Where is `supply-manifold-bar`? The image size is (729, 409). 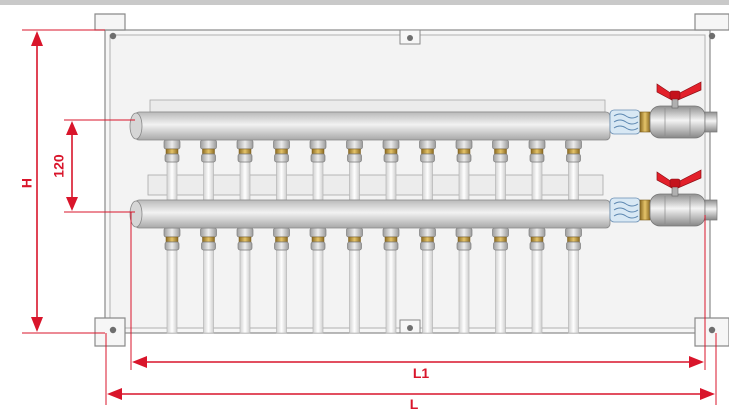
supply-manifold-bar is located at coordinates (370, 126).